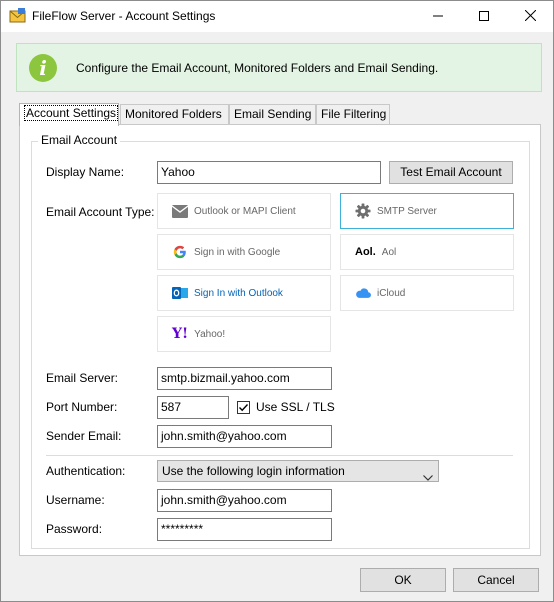 The height and width of the screenshot is (602, 554). What do you see at coordinates (389, 252) in the screenshot?
I see `account-type-label-text: Aol` at bounding box center [389, 252].